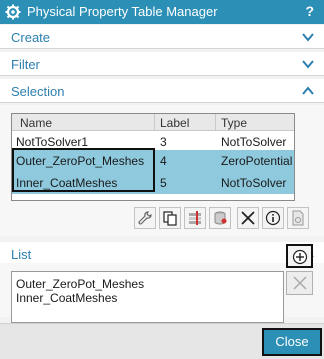 The height and width of the screenshot is (359, 324). I want to click on add-button, so click(299, 256).